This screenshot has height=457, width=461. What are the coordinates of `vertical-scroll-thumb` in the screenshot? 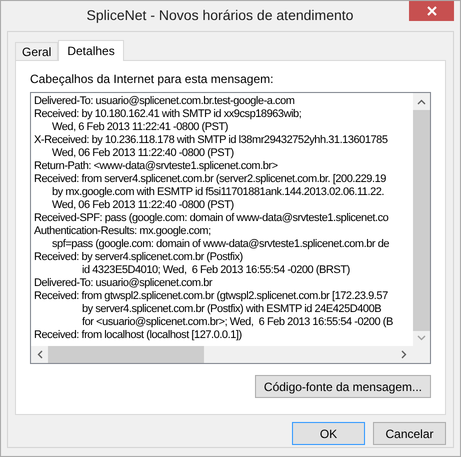 It's located at (421, 220).